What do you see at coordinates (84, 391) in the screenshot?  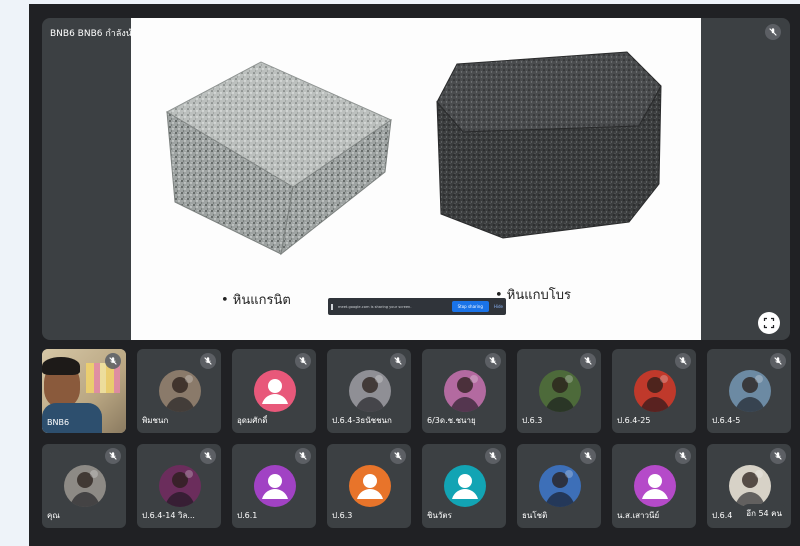 I see `participant-tile: BNB6` at bounding box center [84, 391].